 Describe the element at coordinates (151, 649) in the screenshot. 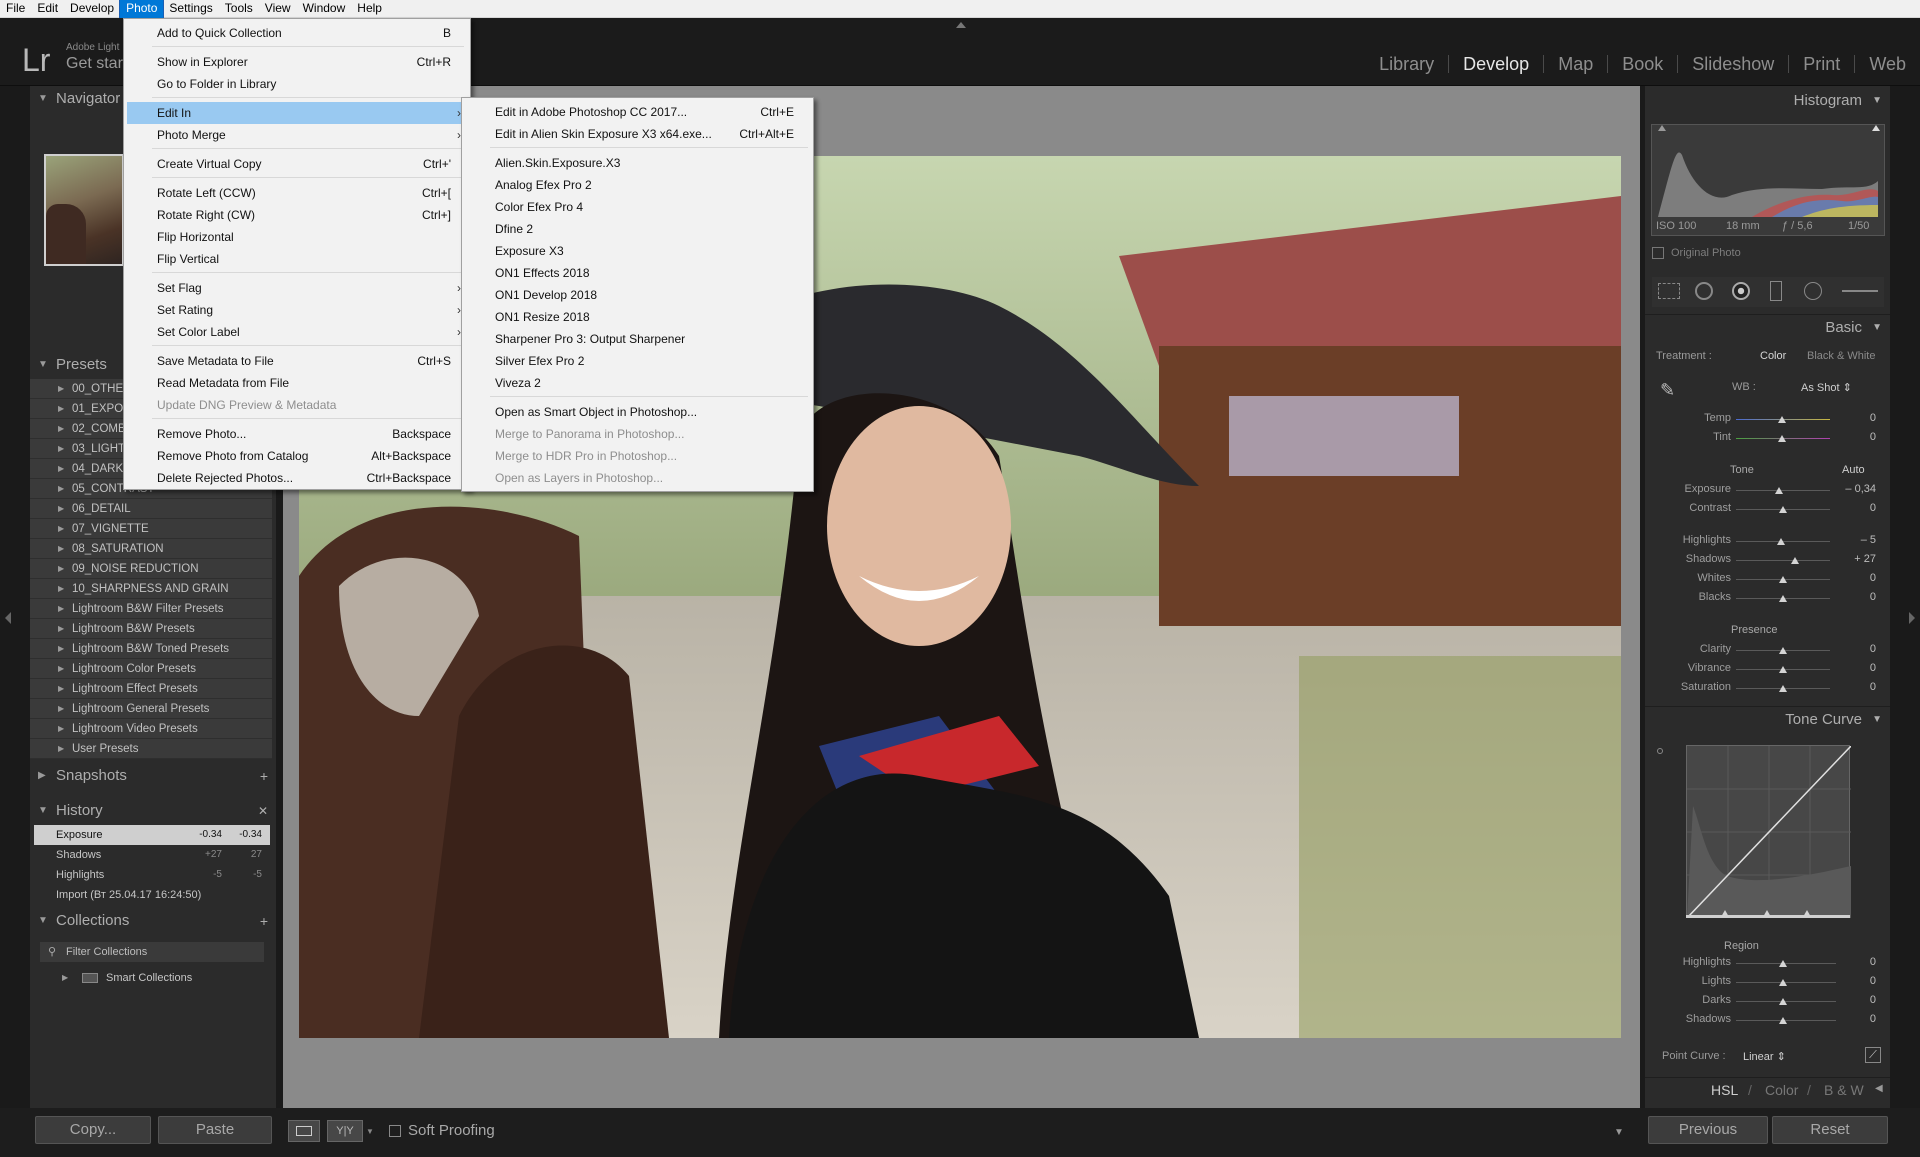

I see `preset-folder: ▶ Lightroom B&W Toned Presets` at that location.